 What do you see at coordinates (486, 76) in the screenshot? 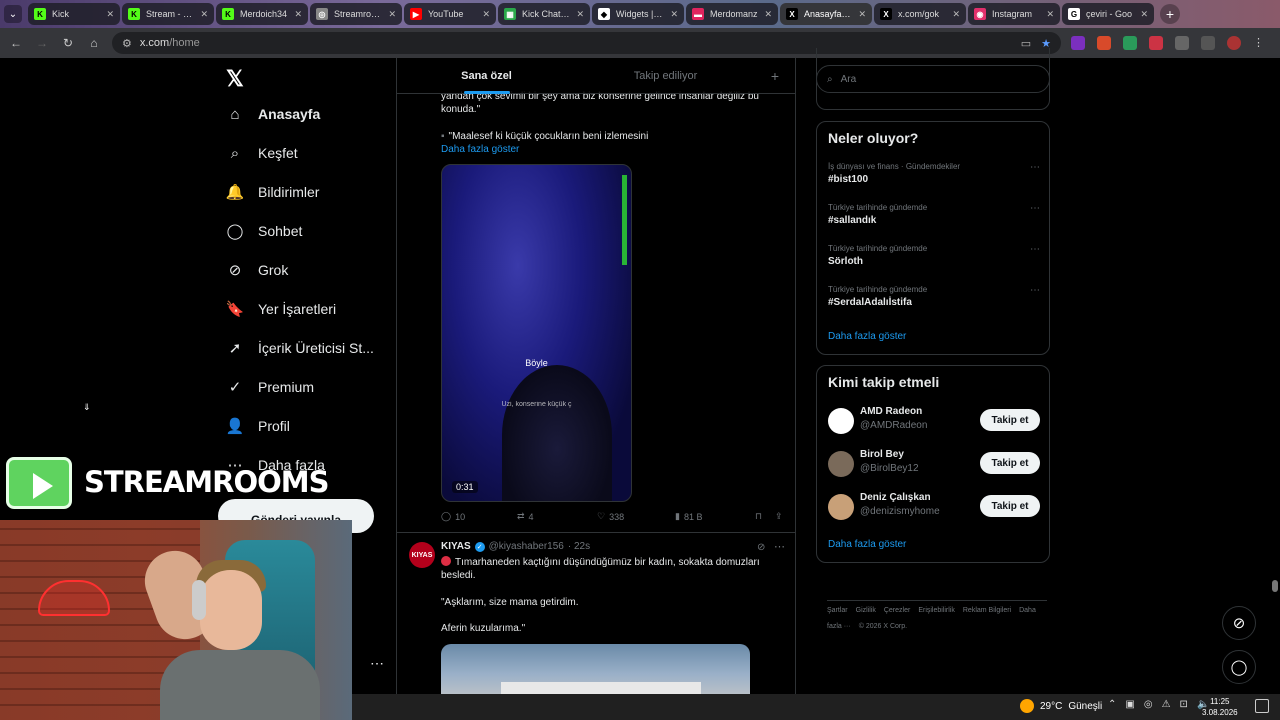
I see `tab-for-you: Sana özel` at bounding box center [486, 76].